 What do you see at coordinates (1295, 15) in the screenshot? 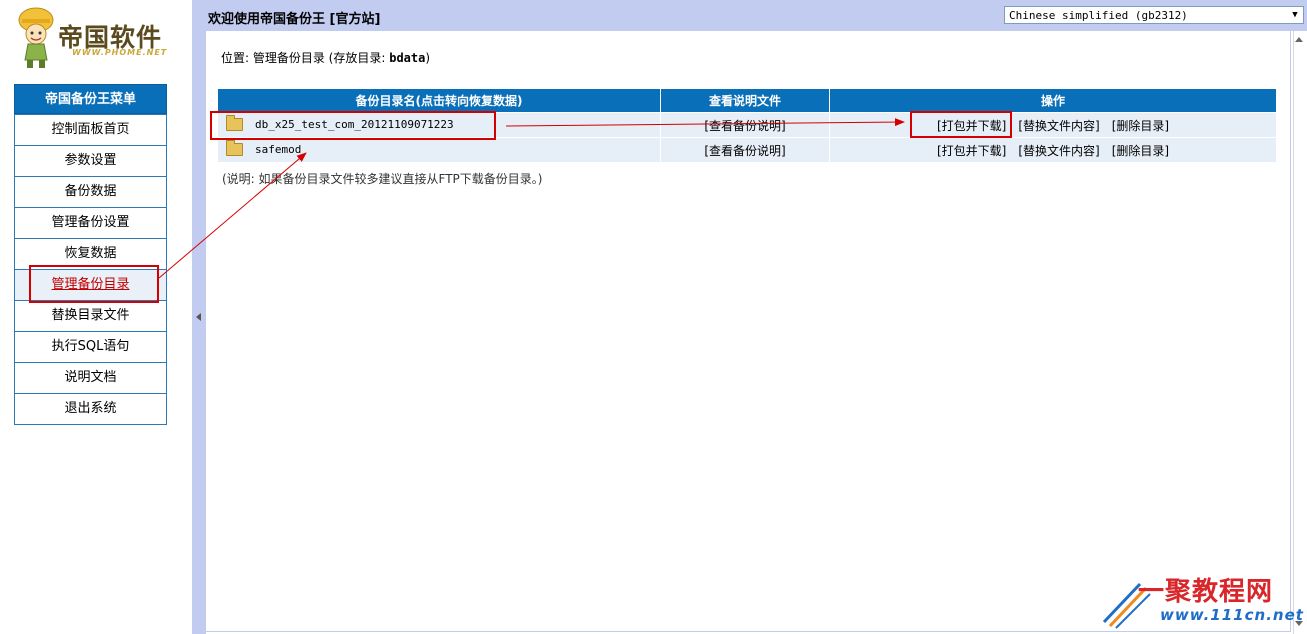
I see `chevron-down-icon: ▼` at bounding box center [1295, 15].